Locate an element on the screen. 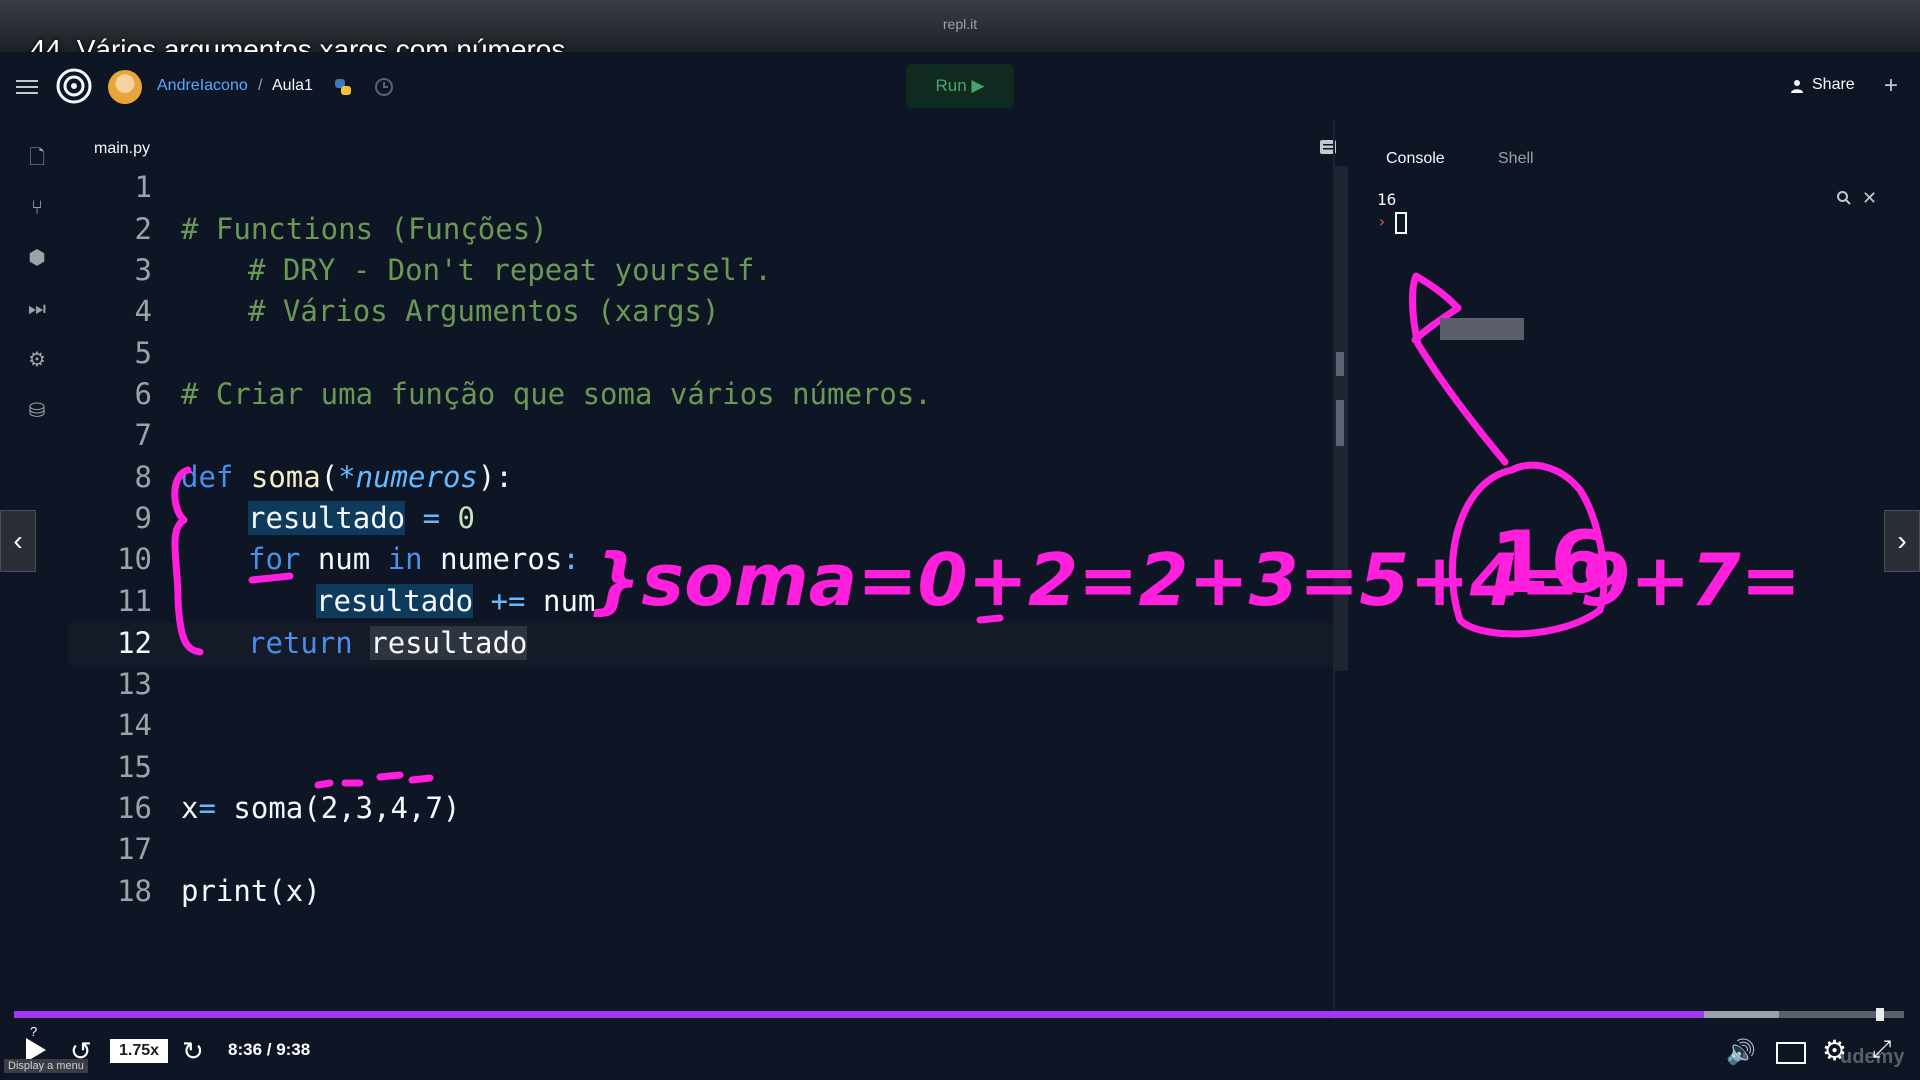 The image size is (1920, 1080). arrow-stroke is located at coordinates (1459, 369).